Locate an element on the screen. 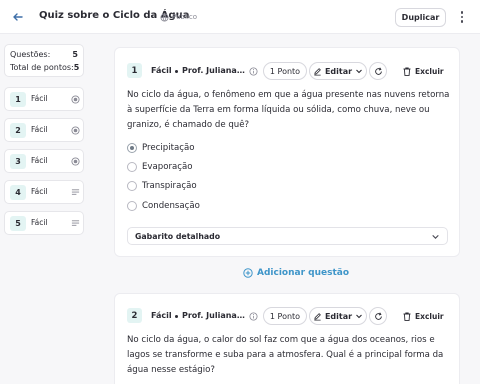  visibility-badge: Público is located at coordinates (178, 17).